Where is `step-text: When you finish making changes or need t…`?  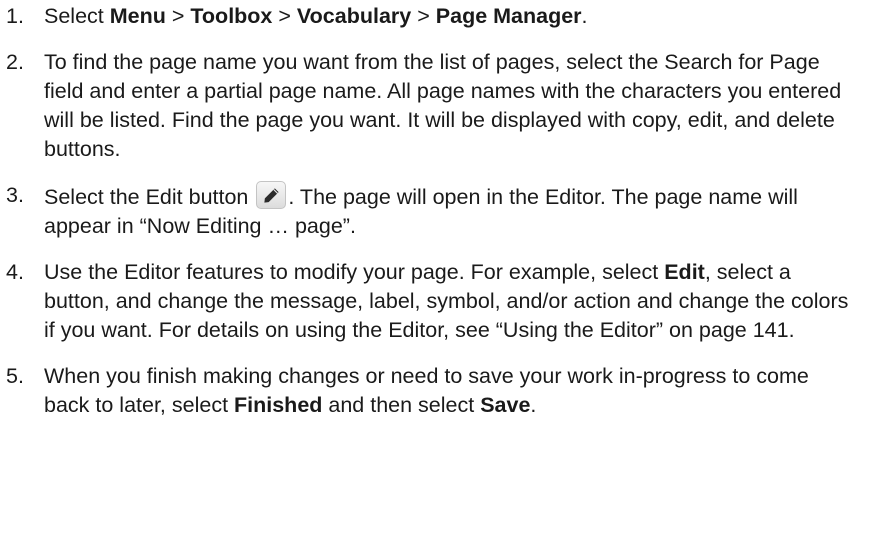 step-text: When you finish making changes or need t… is located at coordinates (459, 391).